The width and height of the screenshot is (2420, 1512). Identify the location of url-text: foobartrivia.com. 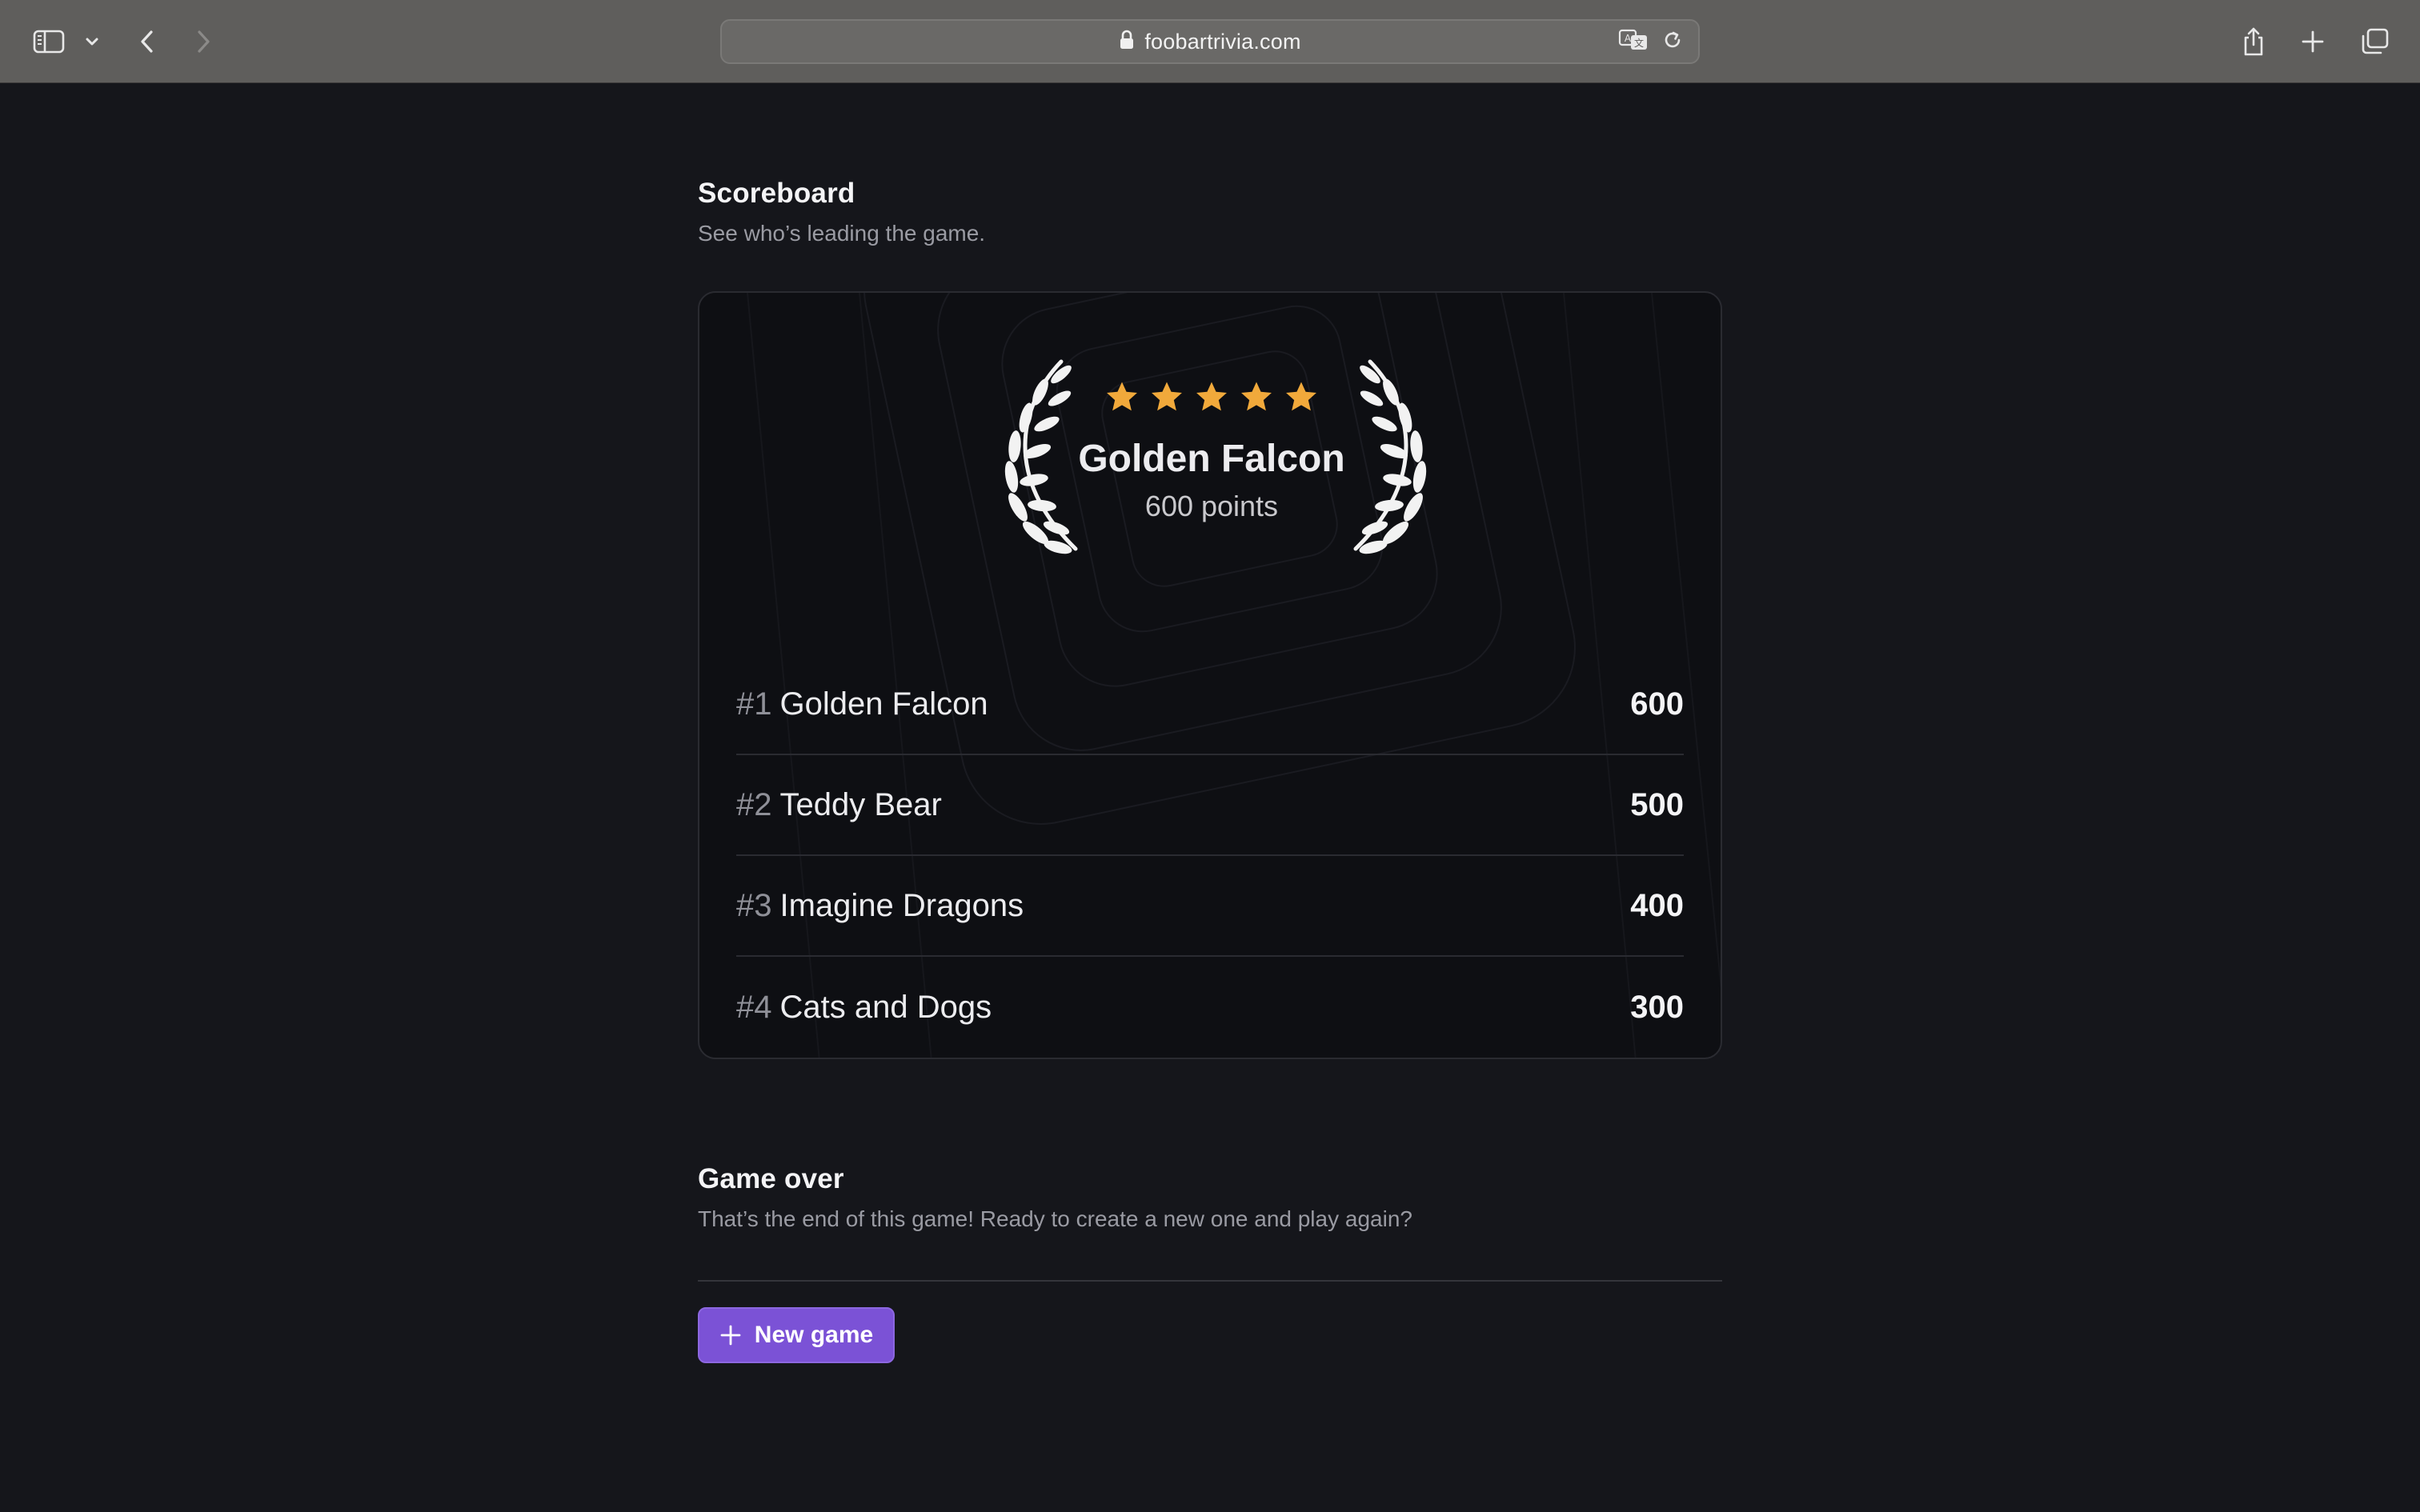
(1222, 41).